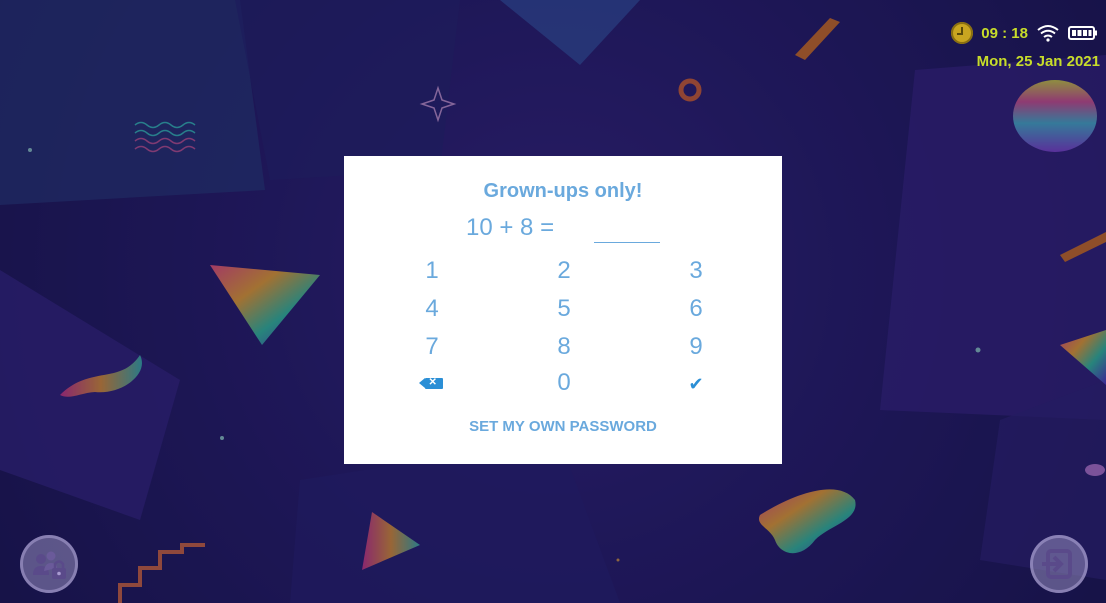 The width and height of the screenshot is (1106, 603). What do you see at coordinates (1048, 33) in the screenshot?
I see `wifi-icon` at bounding box center [1048, 33].